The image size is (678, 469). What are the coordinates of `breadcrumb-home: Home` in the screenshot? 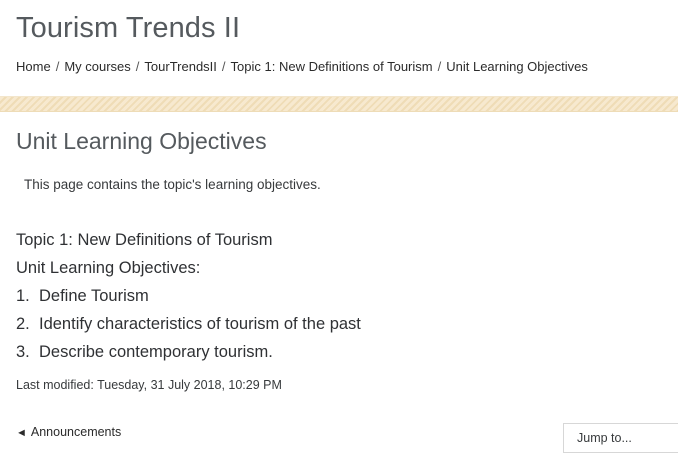 It's located at (33, 66).